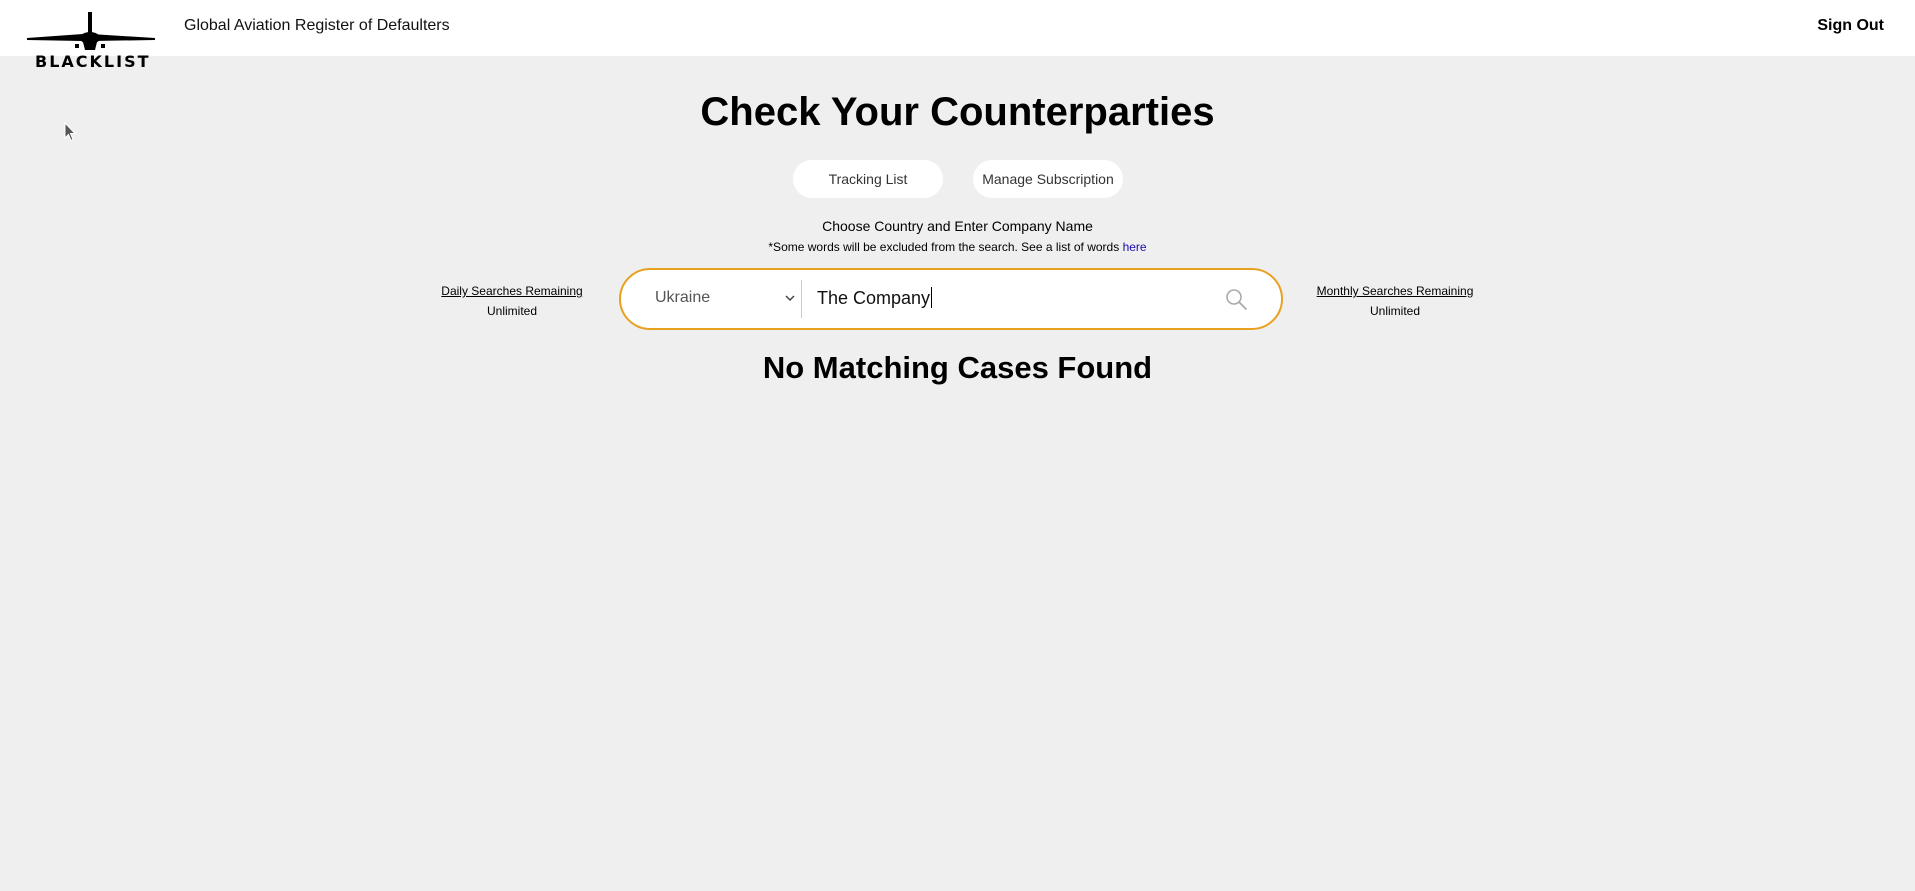 This screenshot has width=1915, height=891. Describe the element at coordinates (1395, 291) in the screenshot. I see `monthly-searches-label: Monthly Searches Remaining` at that location.